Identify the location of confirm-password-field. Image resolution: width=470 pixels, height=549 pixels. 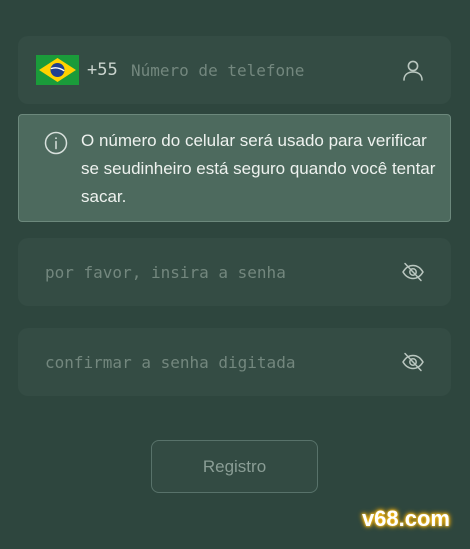
(234, 362).